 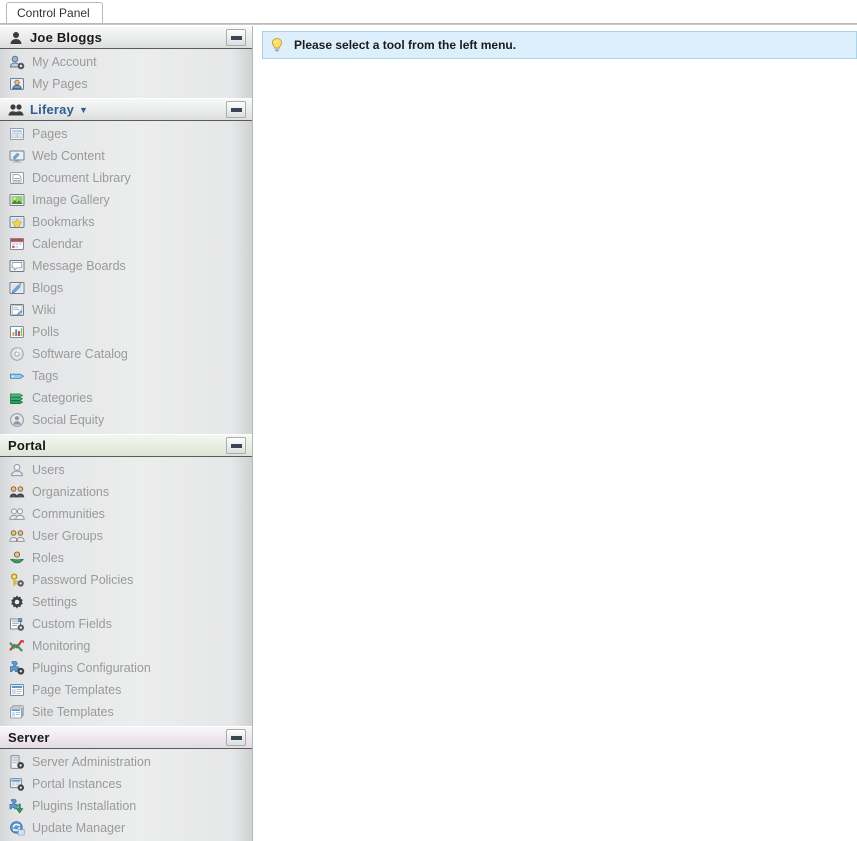 I want to click on section-title-portal: Portal, so click(x=27, y=445).